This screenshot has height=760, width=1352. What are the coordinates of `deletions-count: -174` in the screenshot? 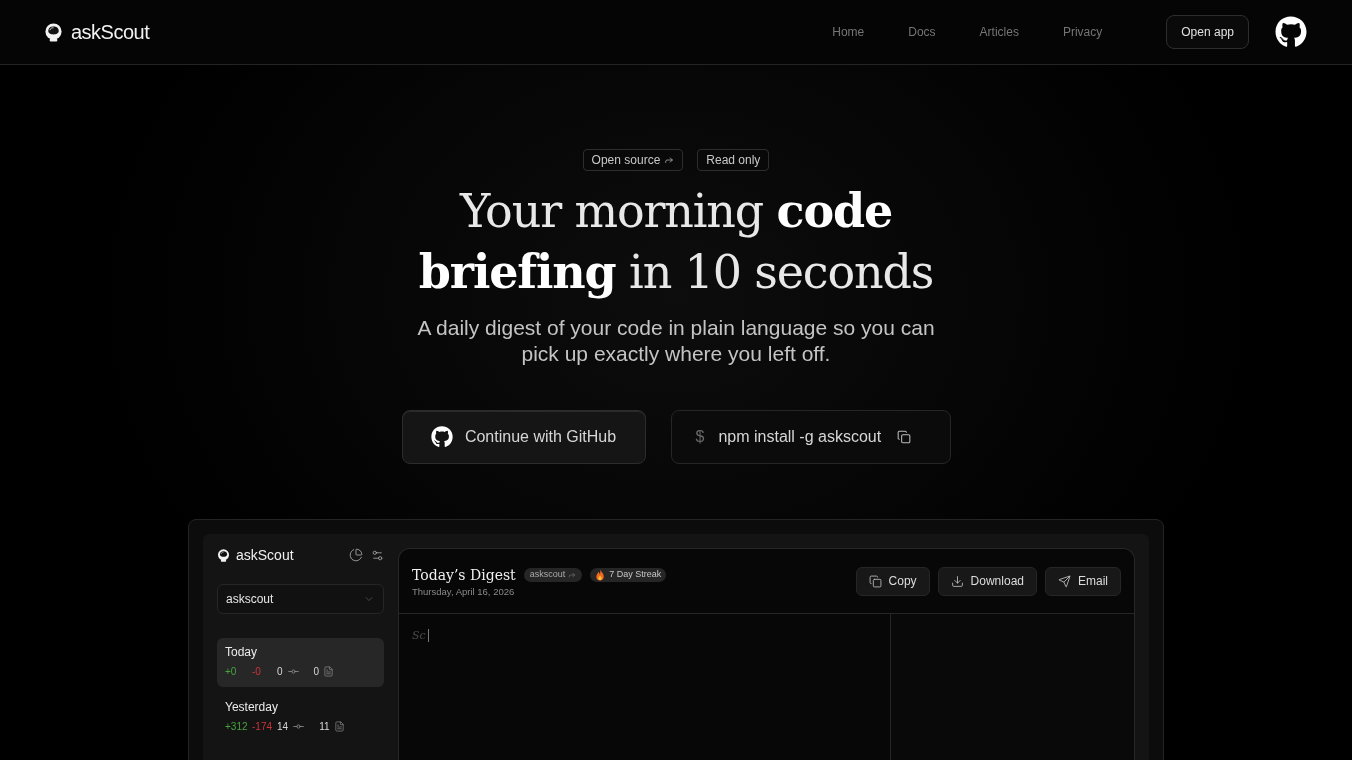 It's located at (262, 726).